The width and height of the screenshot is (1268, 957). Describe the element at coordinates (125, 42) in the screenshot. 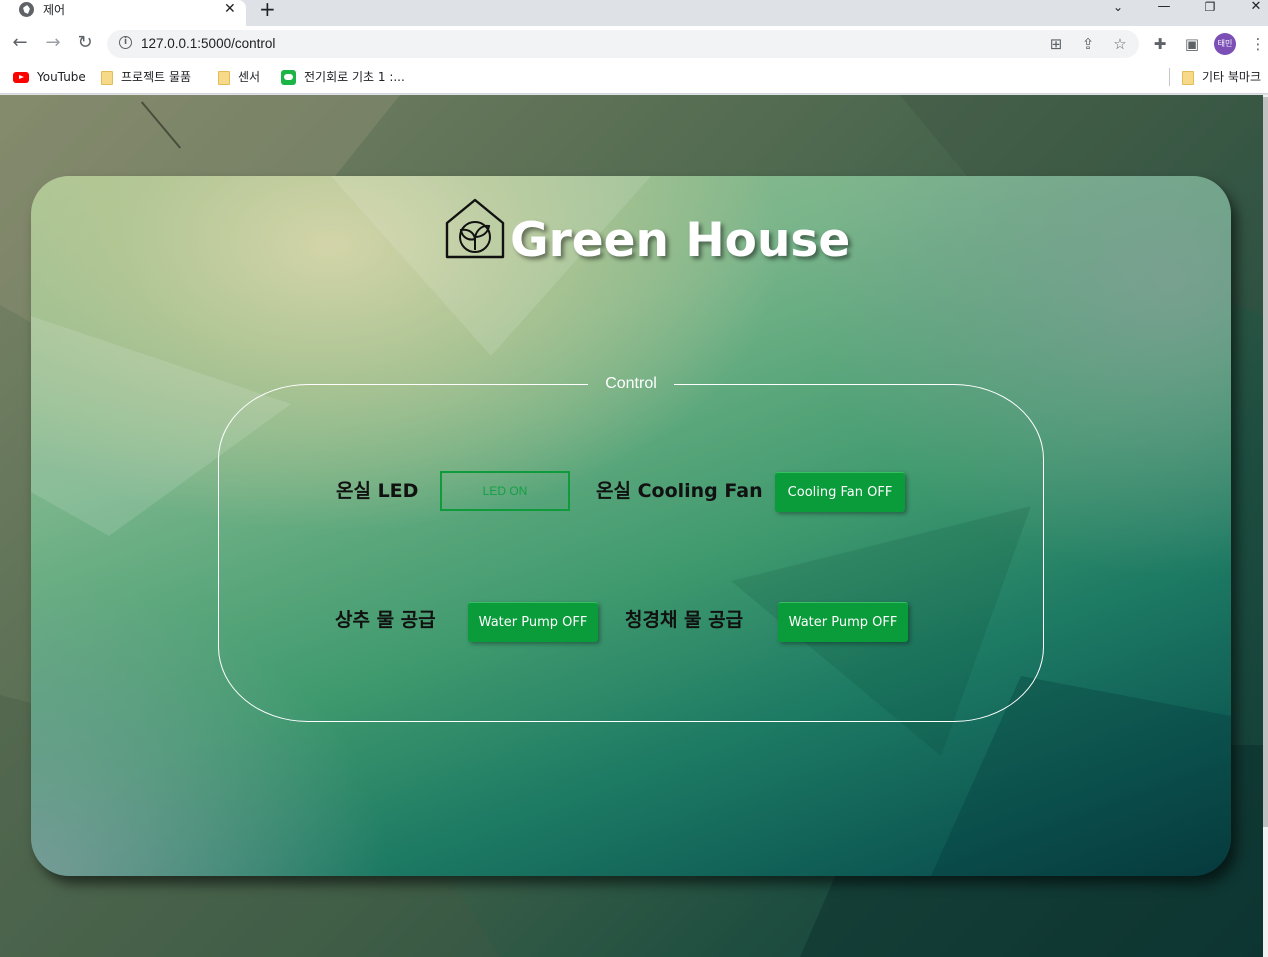

I see `site-info-icon: i` at that location.